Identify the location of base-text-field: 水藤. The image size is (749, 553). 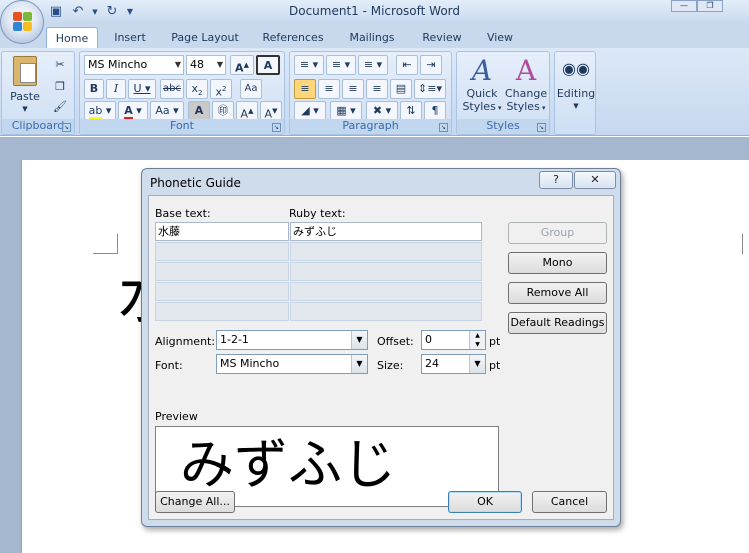
(222, 231).